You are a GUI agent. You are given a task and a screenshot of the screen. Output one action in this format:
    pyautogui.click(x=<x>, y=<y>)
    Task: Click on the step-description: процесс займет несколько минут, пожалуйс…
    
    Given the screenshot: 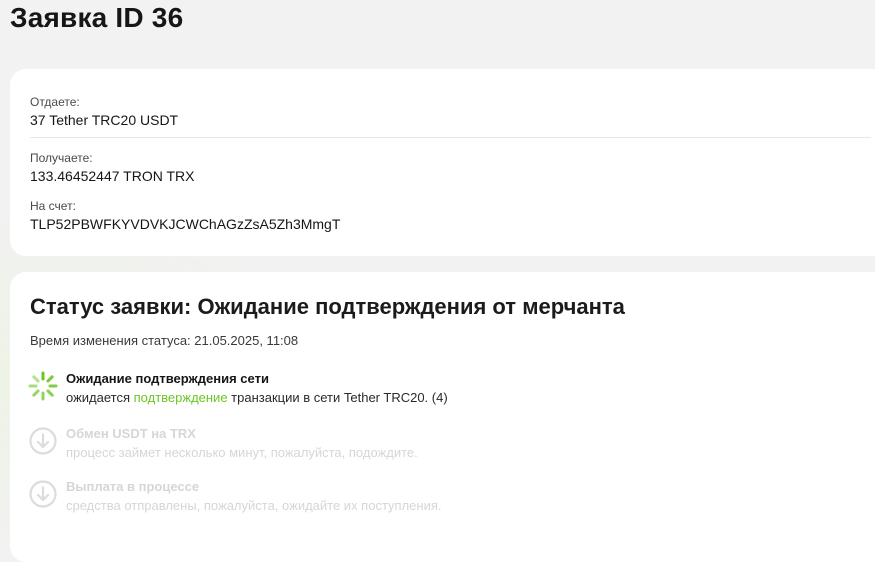 What is the action you would take?
    pyautogui.click(x=242, y=452)
    